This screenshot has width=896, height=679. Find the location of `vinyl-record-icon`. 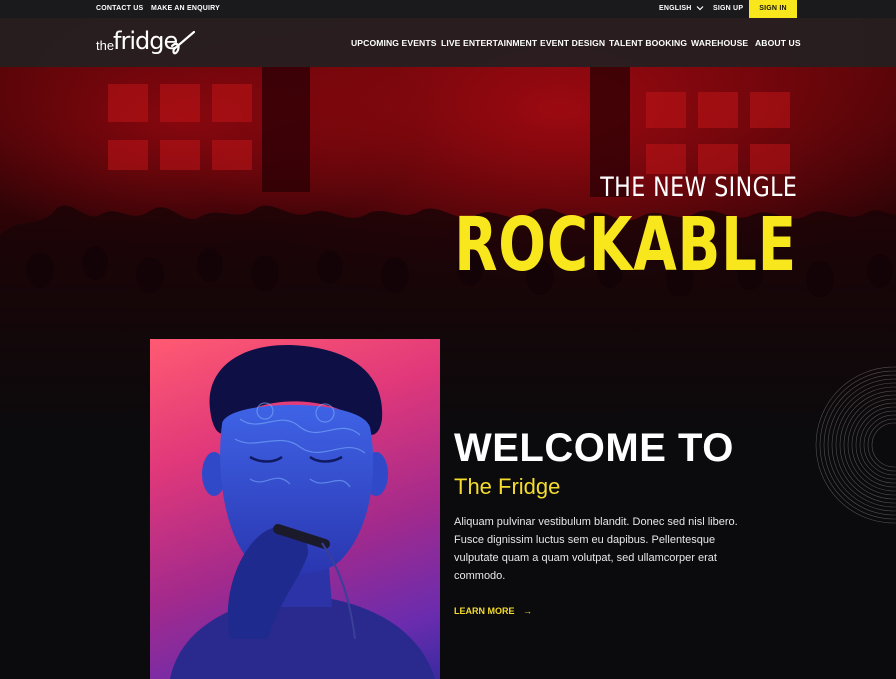

vinyl-record-icon is located at coordinates (855, 445).